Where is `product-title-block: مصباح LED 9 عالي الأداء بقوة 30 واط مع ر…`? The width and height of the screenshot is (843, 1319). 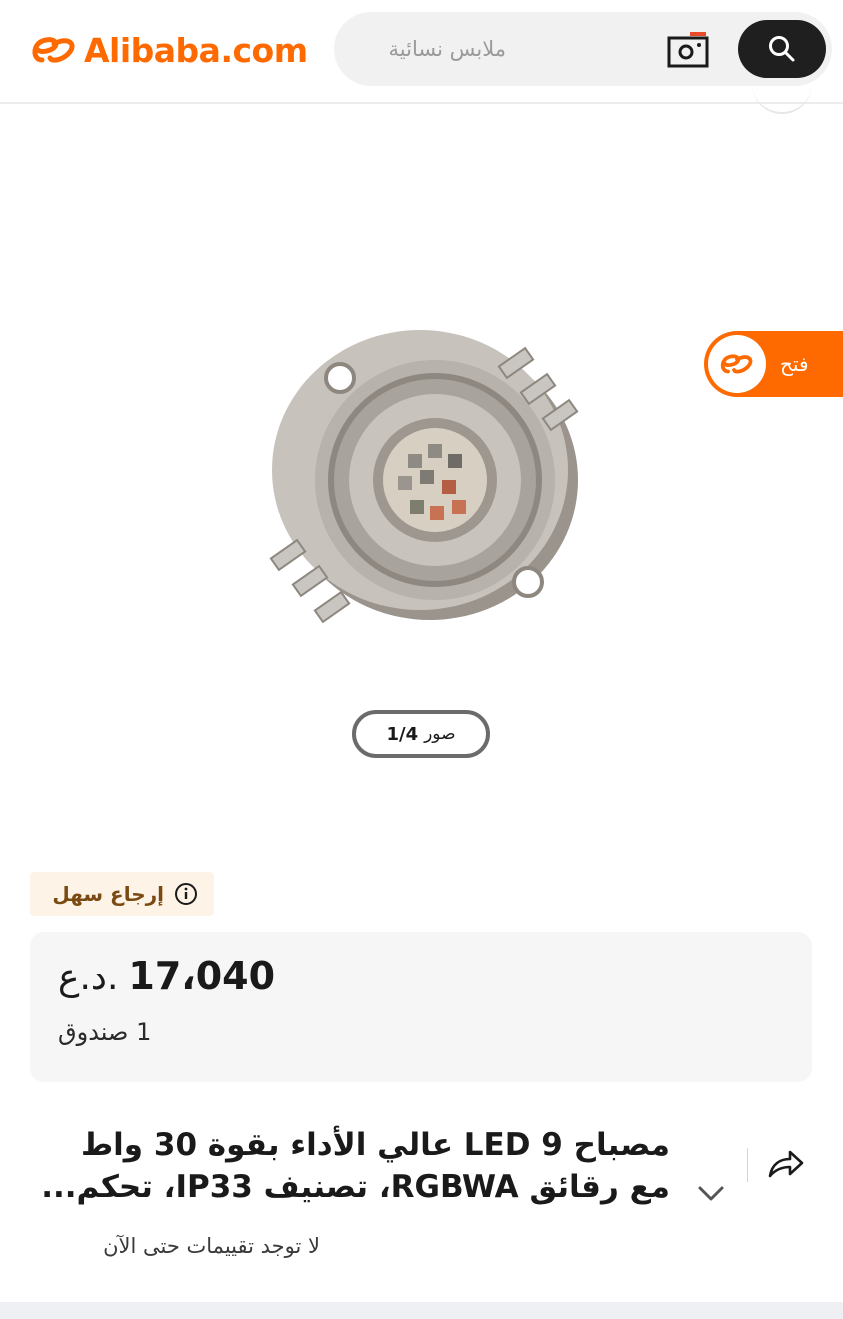
product-title-block: مصباح LED 9 عالي الأداء بقوة 30 واط مع ر… is located at coordinates (350, 1166).